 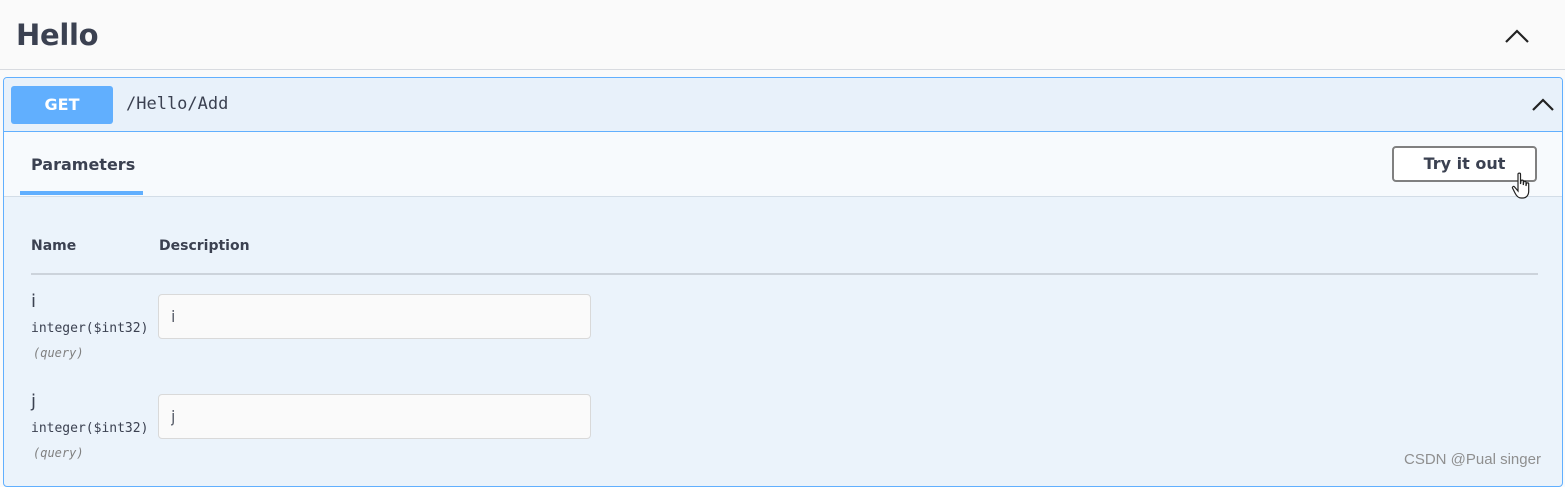 I want to click on column-header-description: Description, so click(x=204, y=246).